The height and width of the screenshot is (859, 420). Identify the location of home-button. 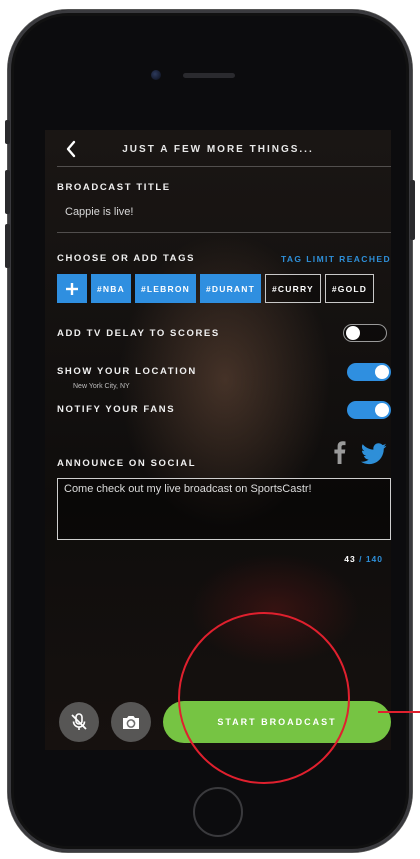
(218, 812).